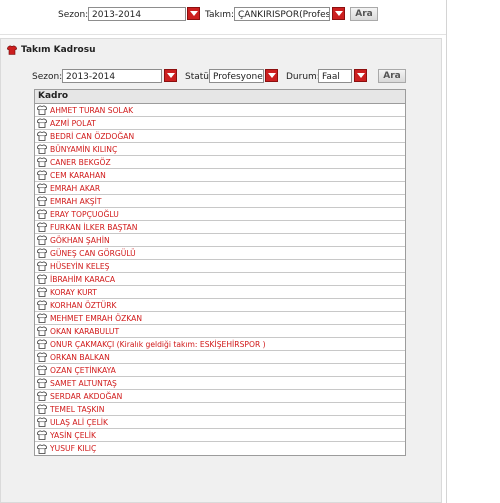 This screenshot has width=500, height=503. I want to click on table-row: OKAN KARABULUT, so click(220, 331).